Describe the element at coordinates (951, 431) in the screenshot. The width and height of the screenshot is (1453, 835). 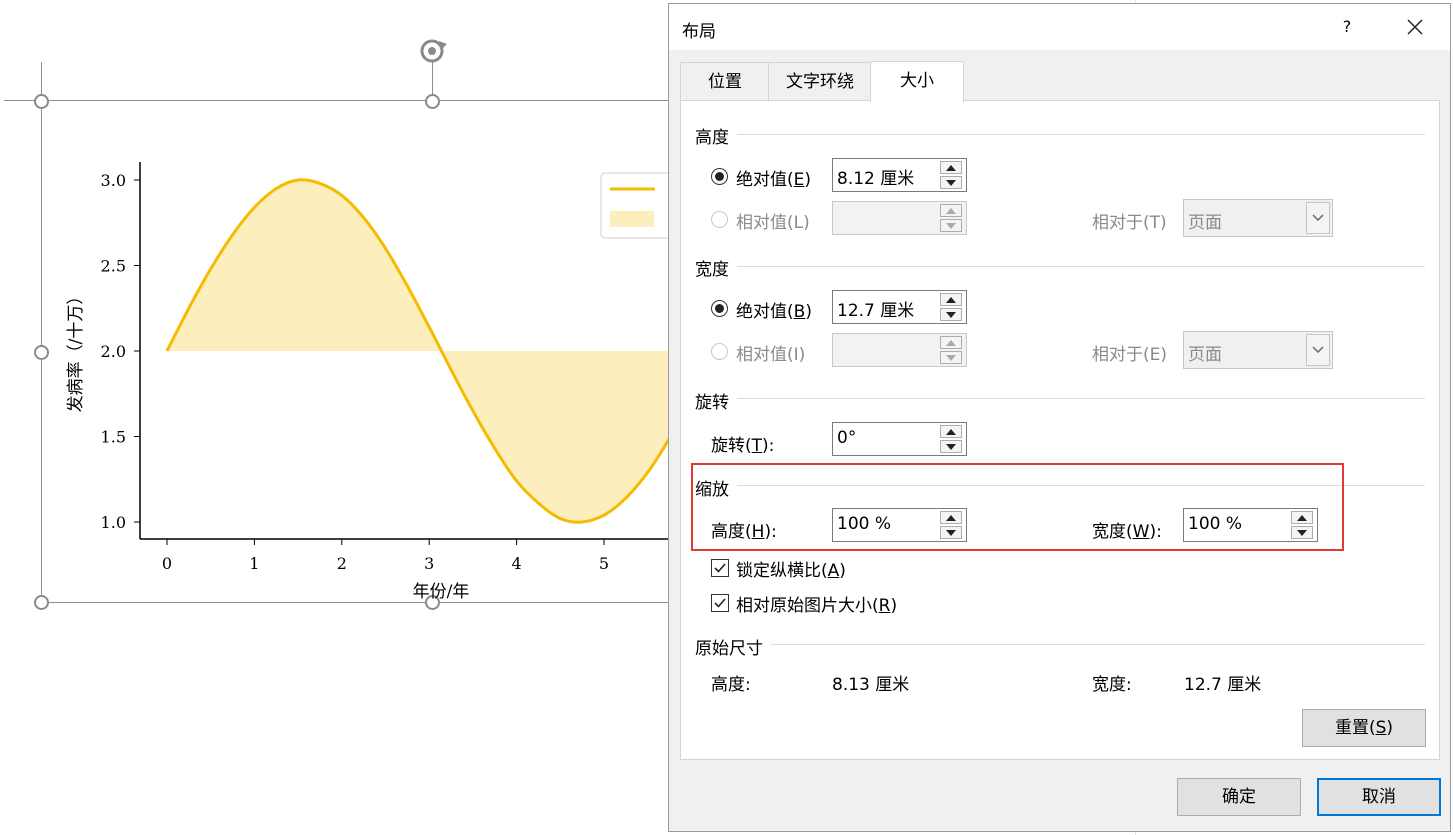
I see `rotation-up-arrow` at that location.